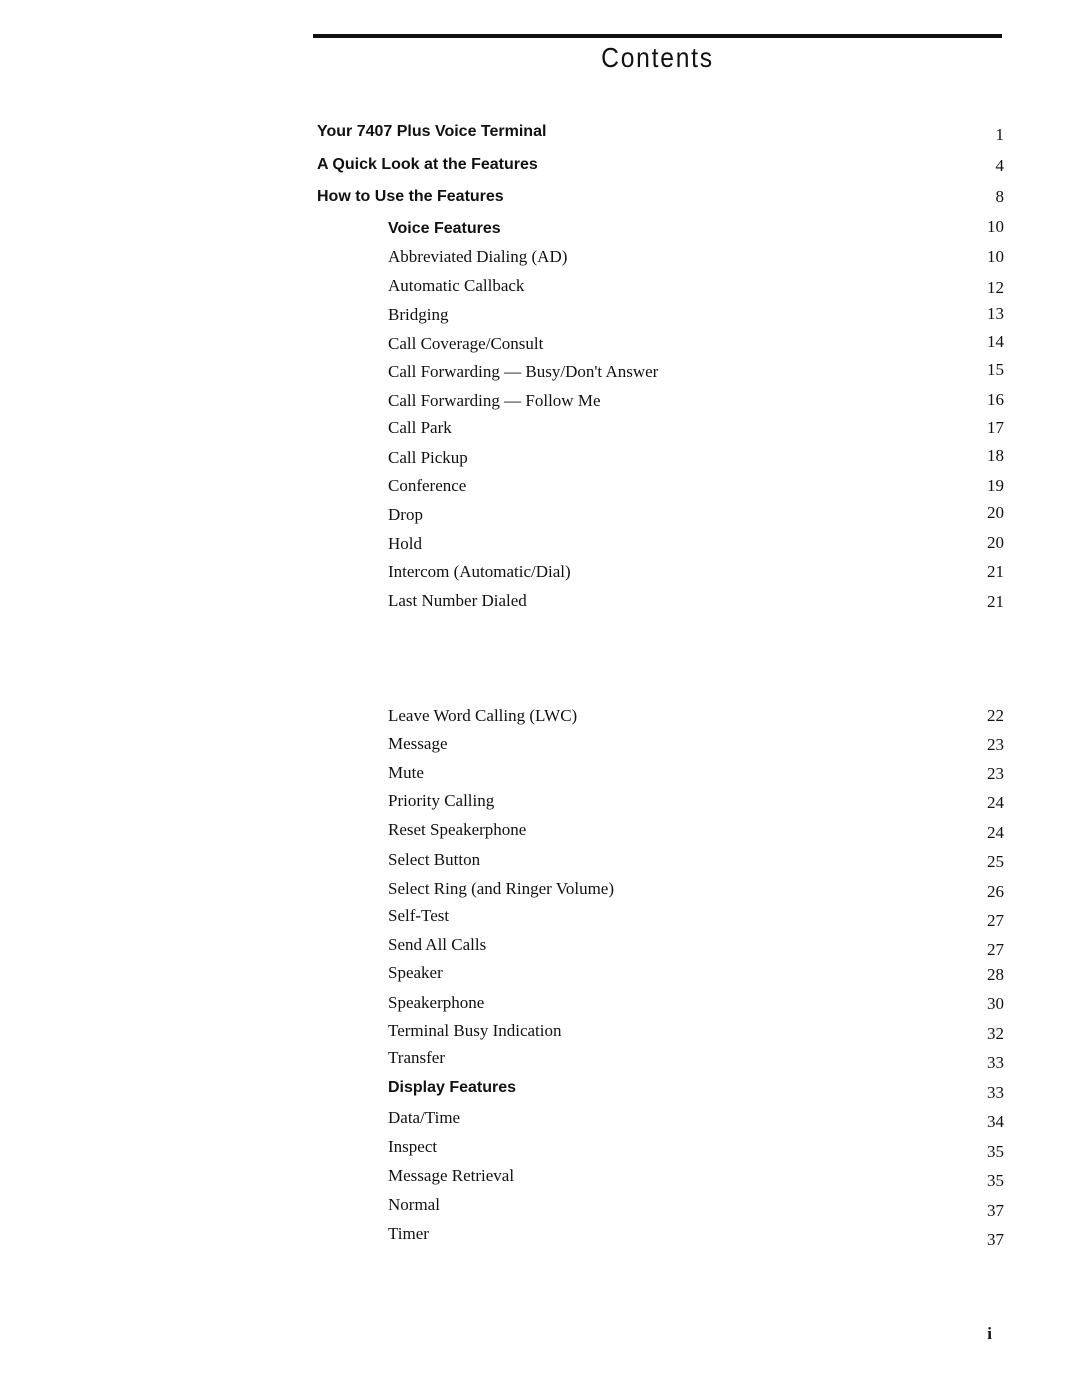  Describe the element at coordinates (657, 57) in the screenshot. I see `page-title: Contents` at that location.